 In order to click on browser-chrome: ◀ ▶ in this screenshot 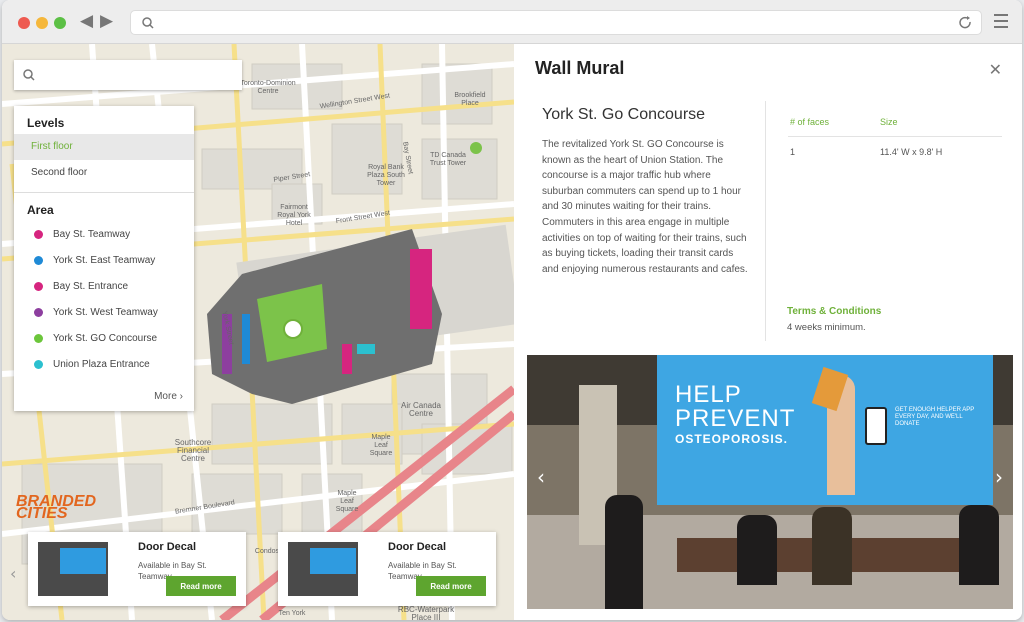, I will do `click(512, 22)`.